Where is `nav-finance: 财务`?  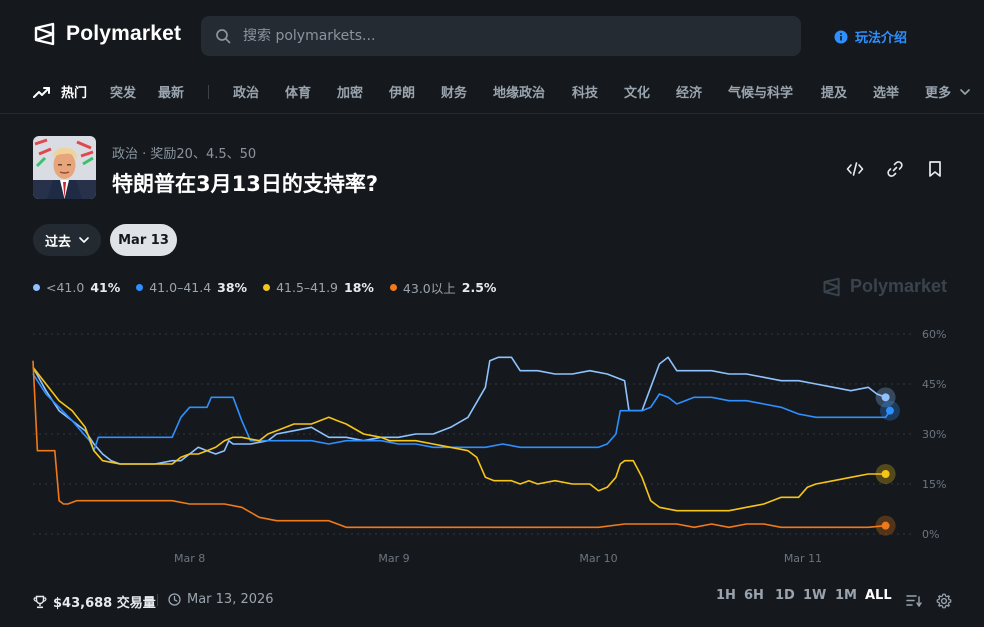
nav-finance: 财务 is located at coordinates (454, 91).